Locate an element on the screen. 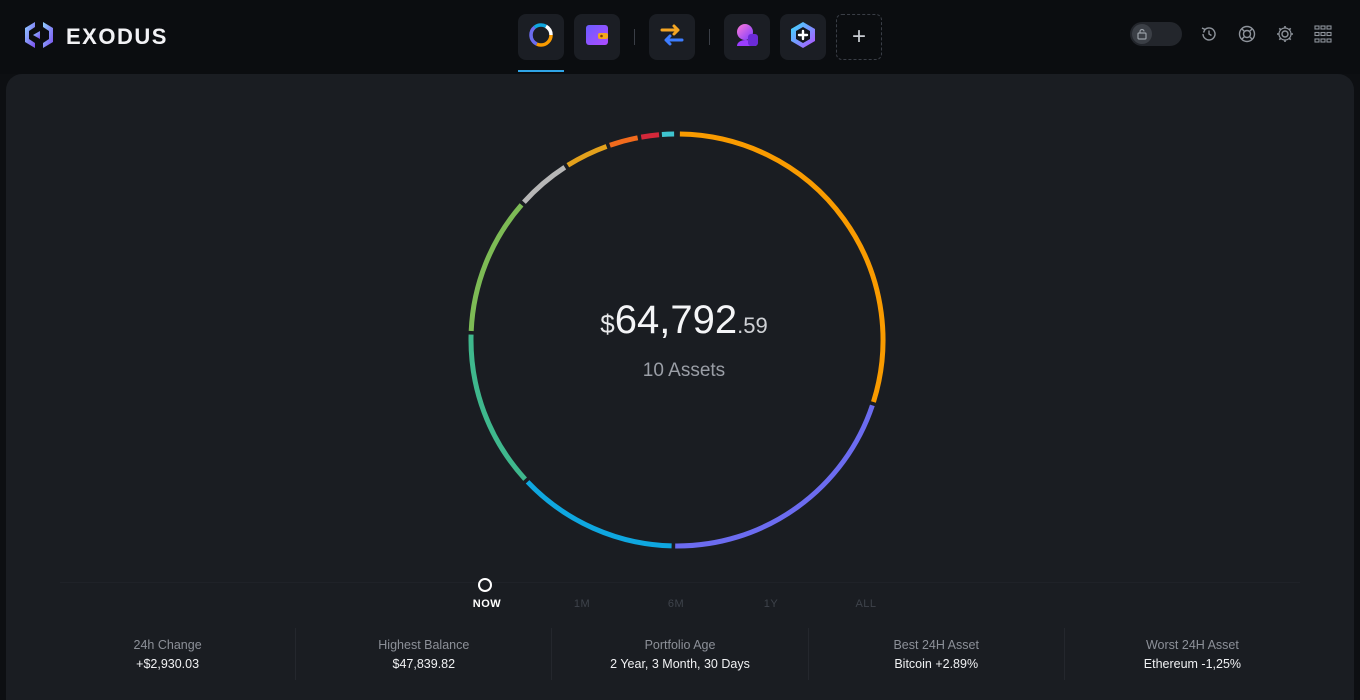  nav-exchange-button is located at coordinates (672, 37).